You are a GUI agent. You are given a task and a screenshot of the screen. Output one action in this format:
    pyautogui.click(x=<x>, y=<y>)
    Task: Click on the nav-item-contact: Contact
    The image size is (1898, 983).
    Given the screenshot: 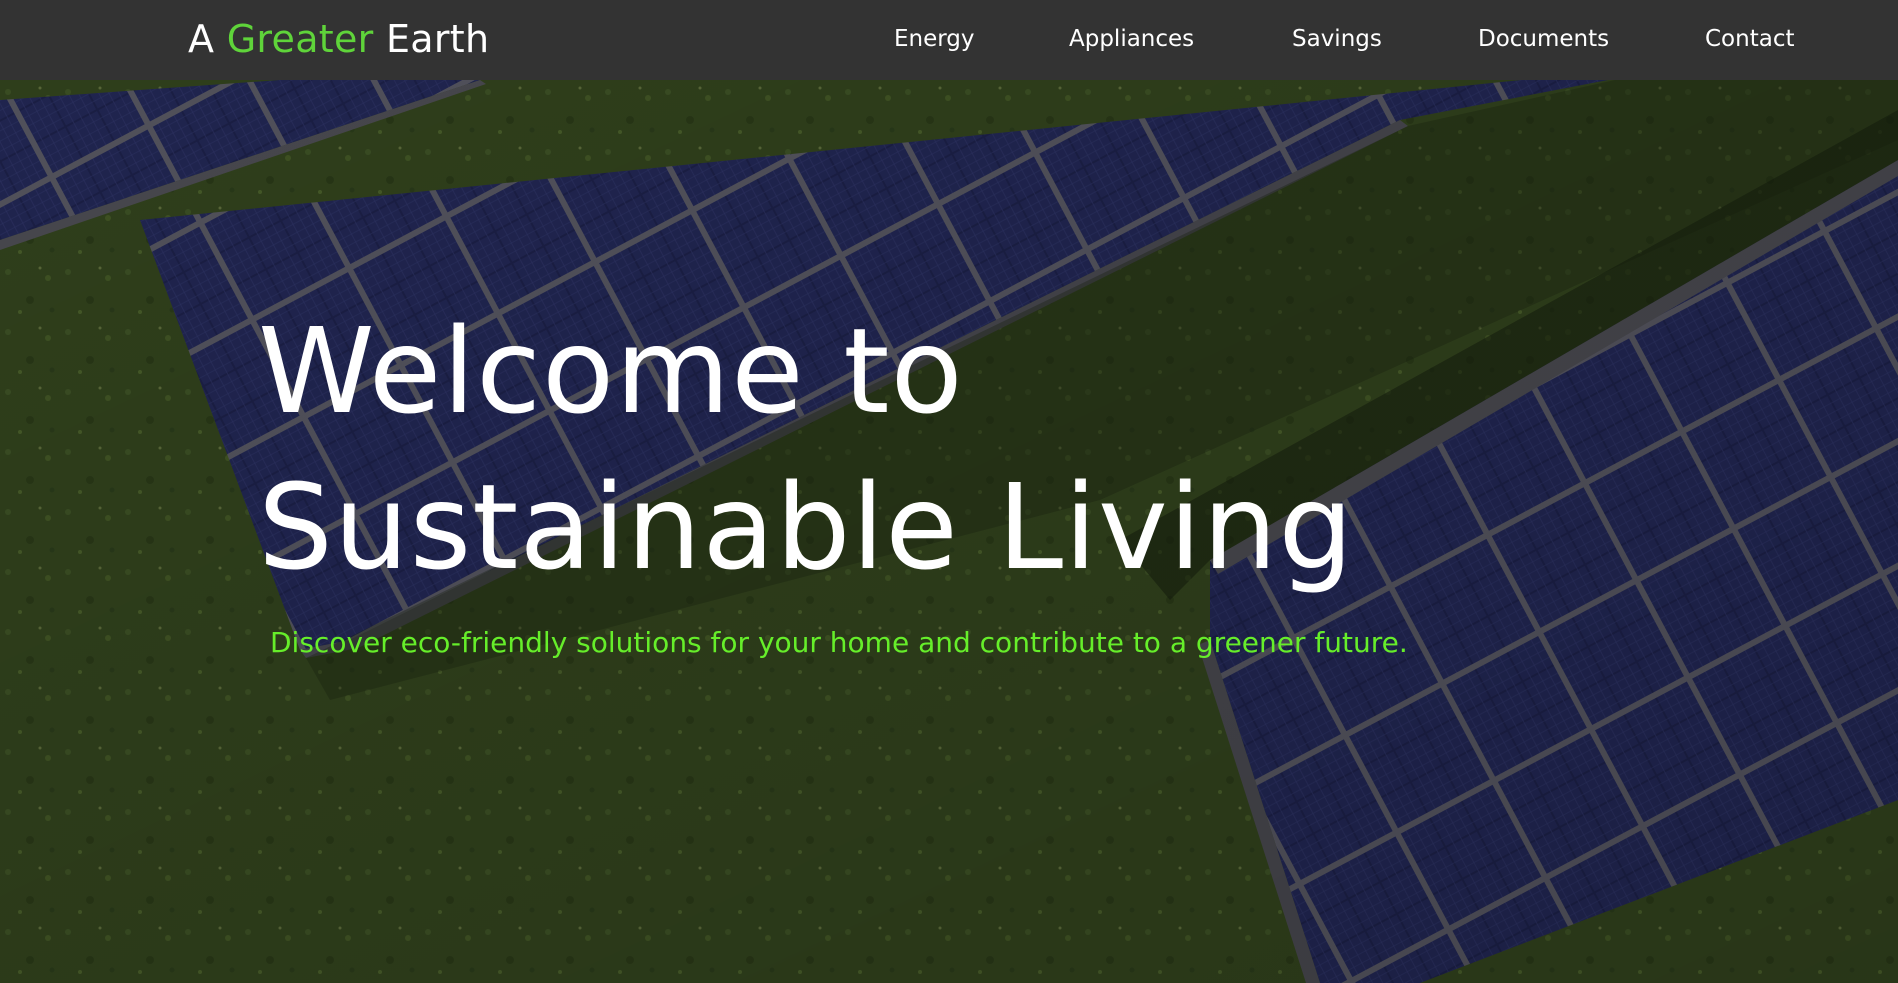 What is the action you would take?
    pyautogui.click(x=1749, y=39)
    